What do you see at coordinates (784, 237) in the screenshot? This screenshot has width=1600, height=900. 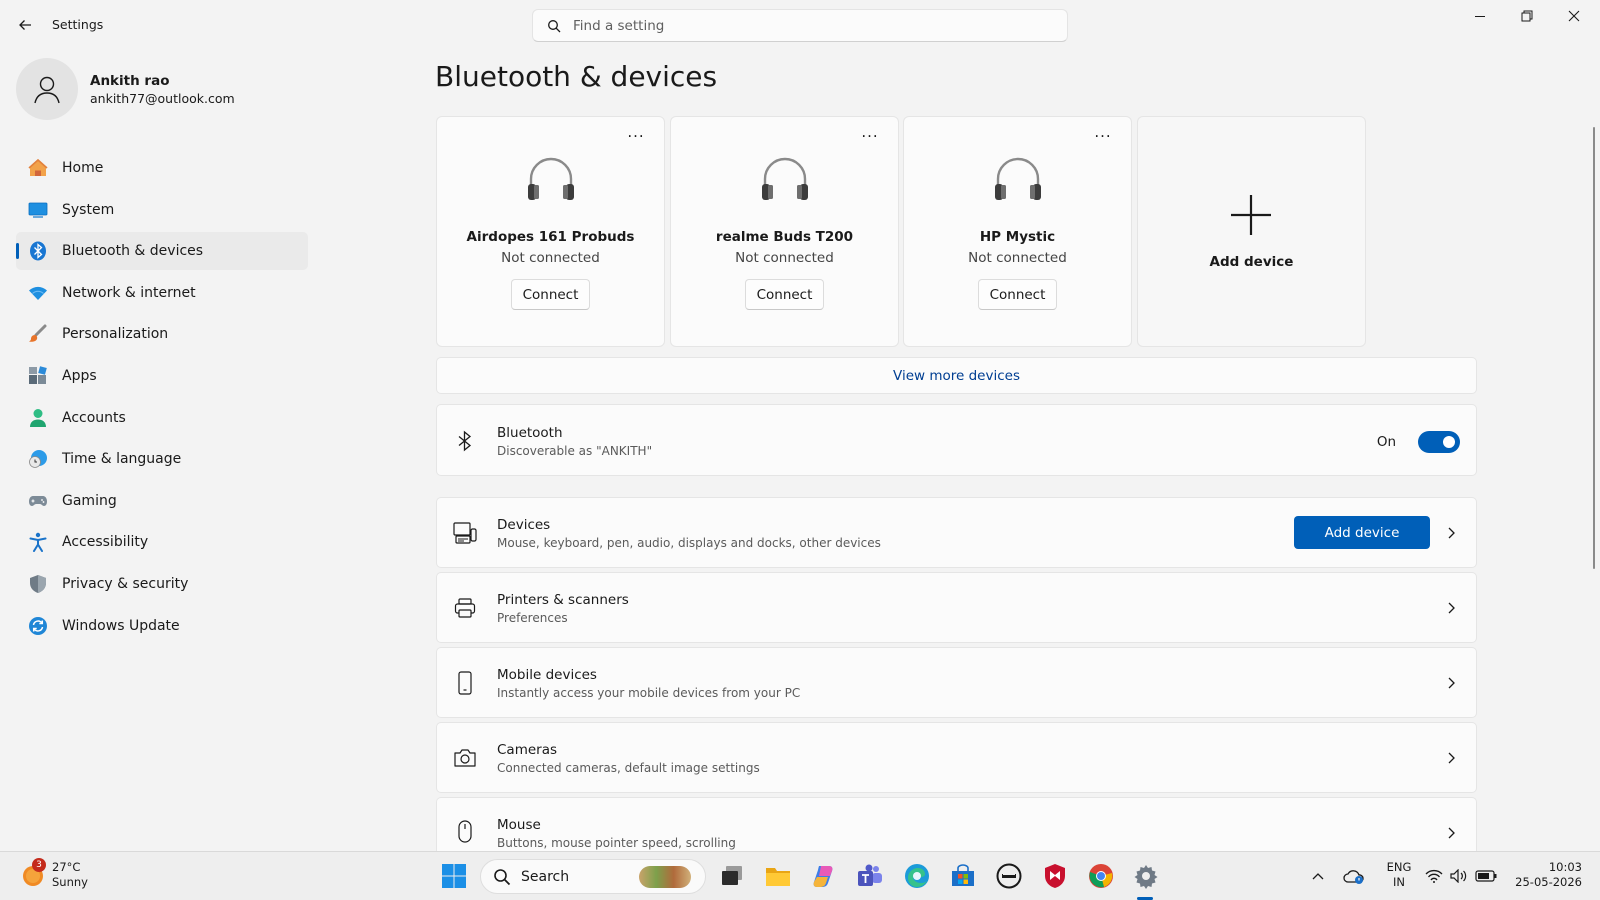 I see `device-name: realme Buds T200` at bounding box center [784, 237].